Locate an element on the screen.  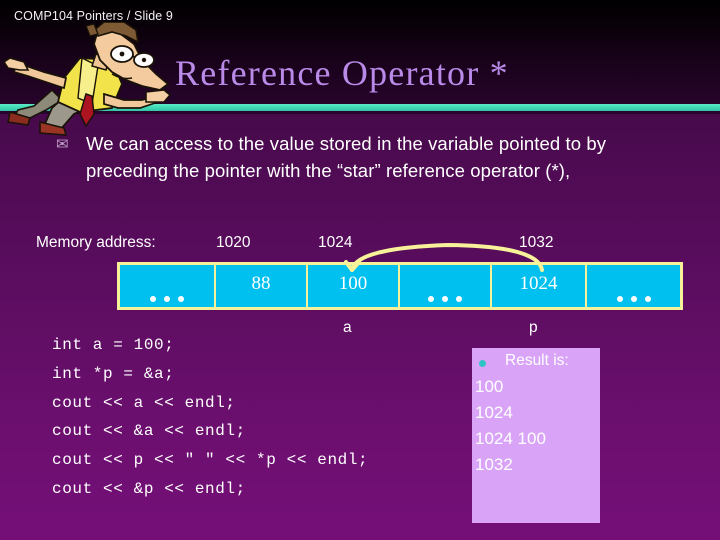
pointer-arc-icon is located at coordinates (444, 257).